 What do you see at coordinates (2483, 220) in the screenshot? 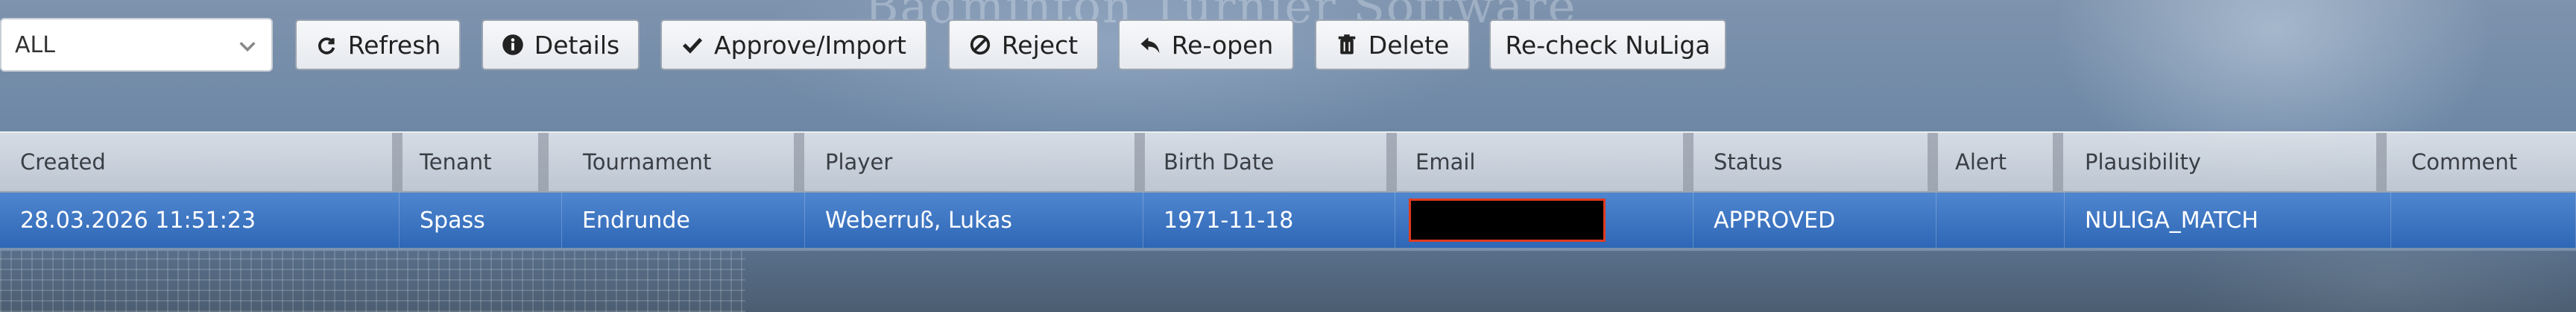
I see `cell-comment` at bounding box center [2483, 220].